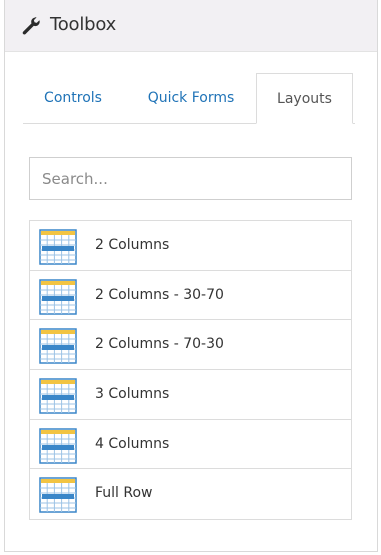 The height and width of the screenshot is (555, 381). What do you see at coordinates (304, 98) in the screenshot?
I see `tab-layouts: Layouts` at bounding box center [304, 98].